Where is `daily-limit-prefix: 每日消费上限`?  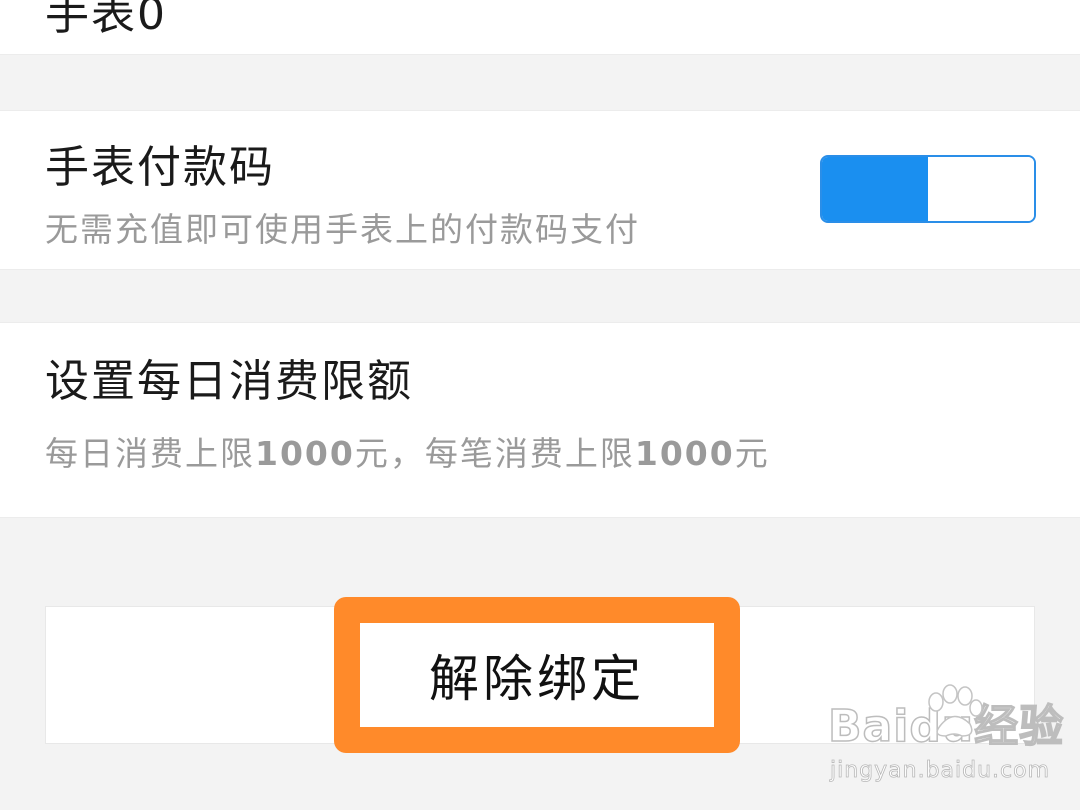 daily-limit-prefix: 每日消费上限 is located at coordinates (150, 453).